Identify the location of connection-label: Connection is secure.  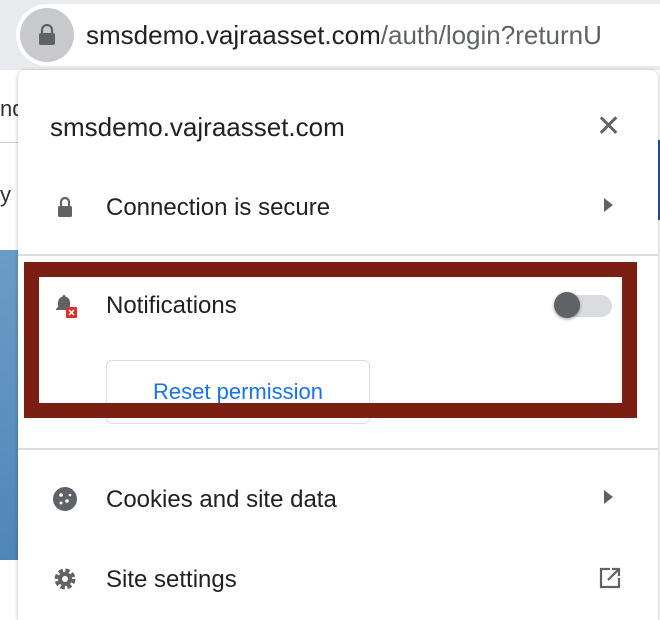
(218, 207).